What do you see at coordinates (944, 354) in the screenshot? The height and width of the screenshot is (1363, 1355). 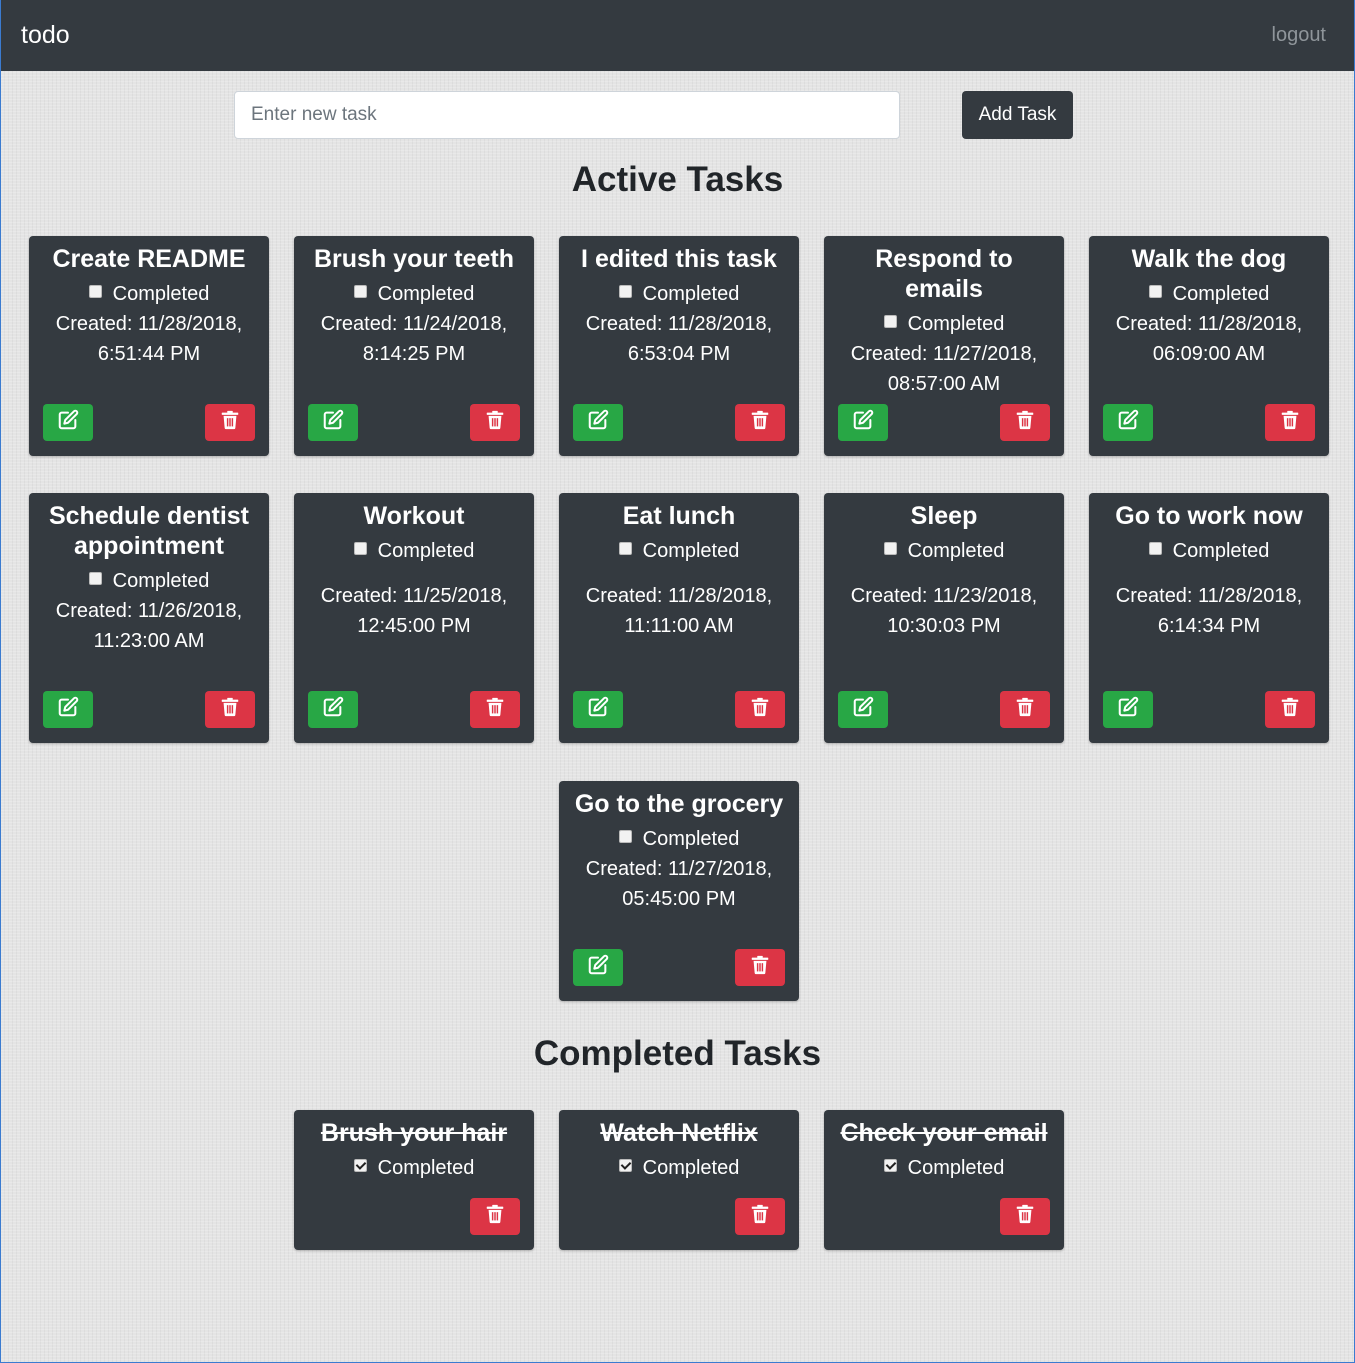 I see `created-date: Created: 11/27/2018,` at bounding box center [944, 354].